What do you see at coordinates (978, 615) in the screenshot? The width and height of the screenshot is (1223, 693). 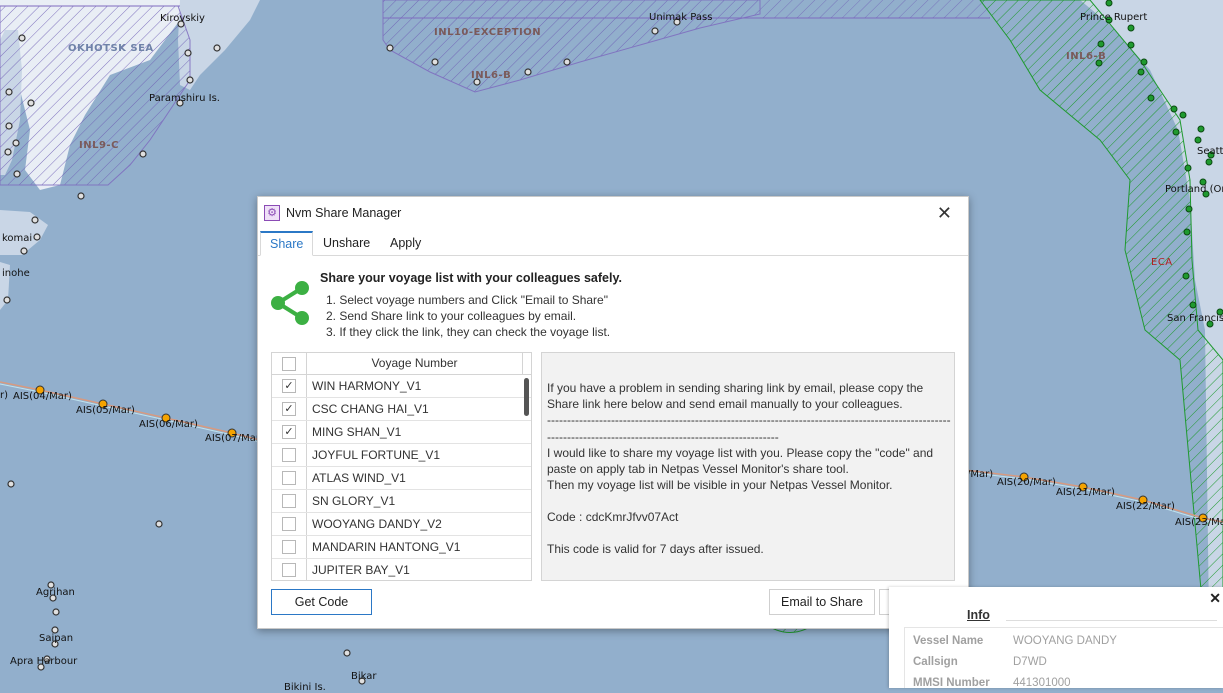 I see `vessel-info-header: Info` at bounding box center [978, 615].